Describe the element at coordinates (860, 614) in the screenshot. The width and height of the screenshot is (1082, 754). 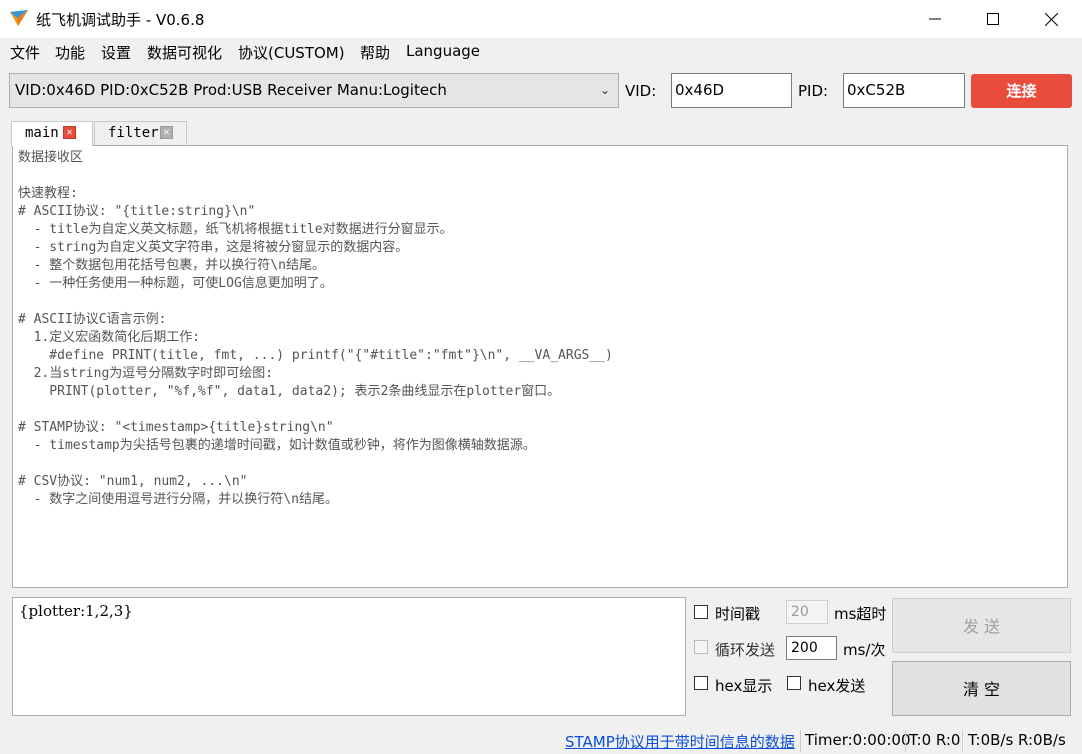
I see `timeout-unit: ms超时` at that location.